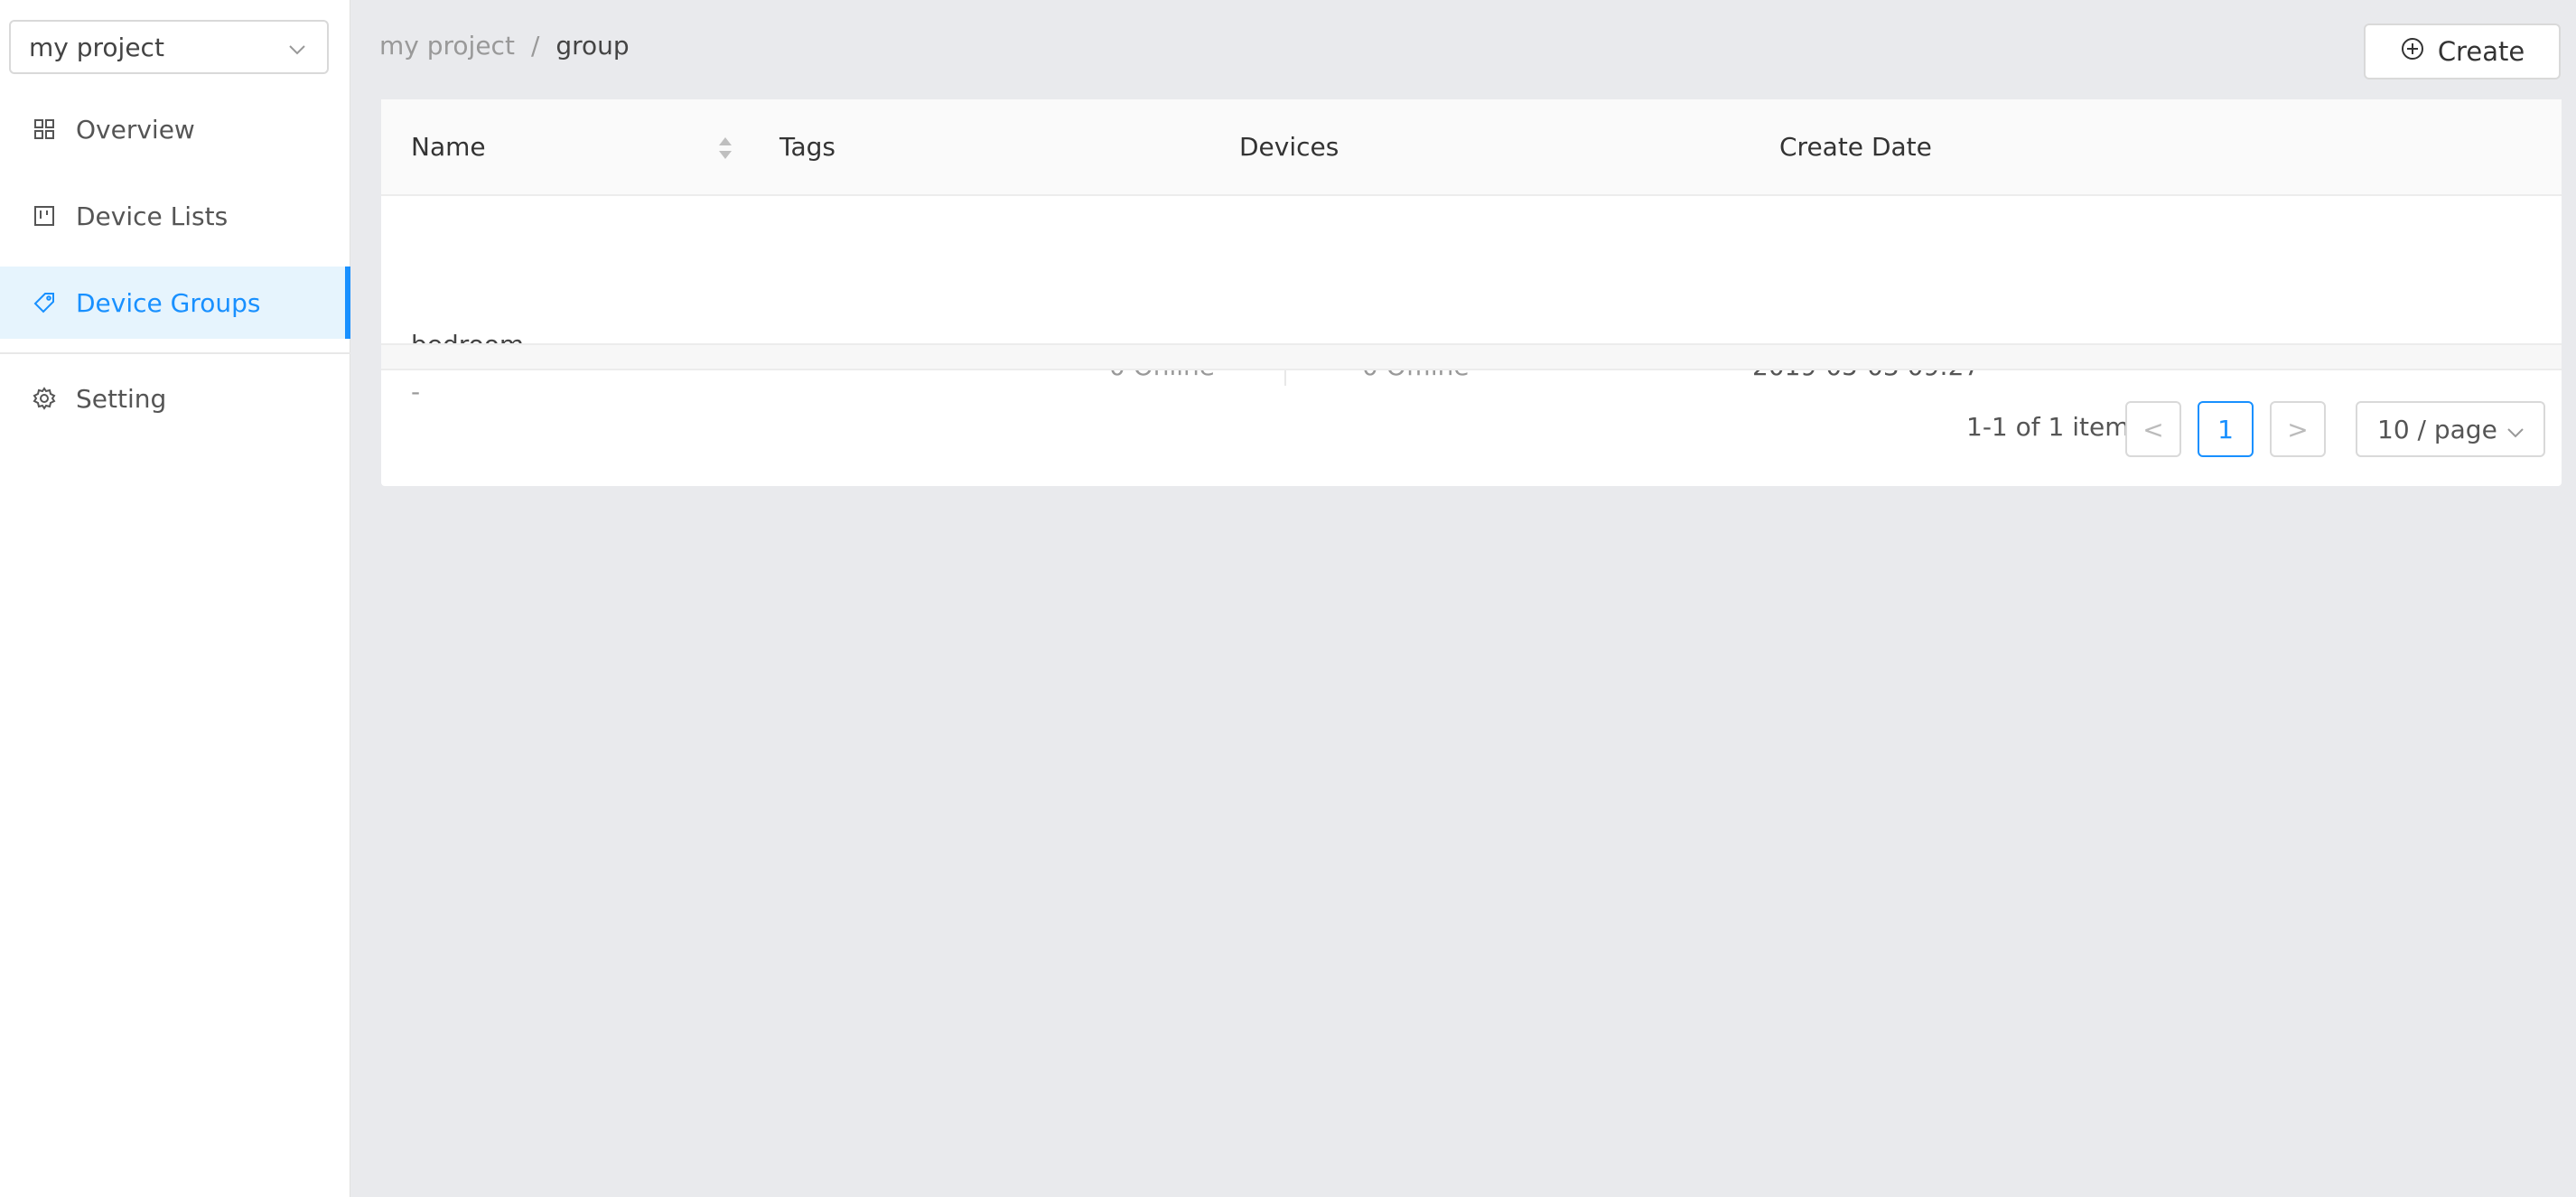  What do you see at coordinates (44, 302) in the screenshot?
I see `tag-icon` at bounding box center [44, 302].